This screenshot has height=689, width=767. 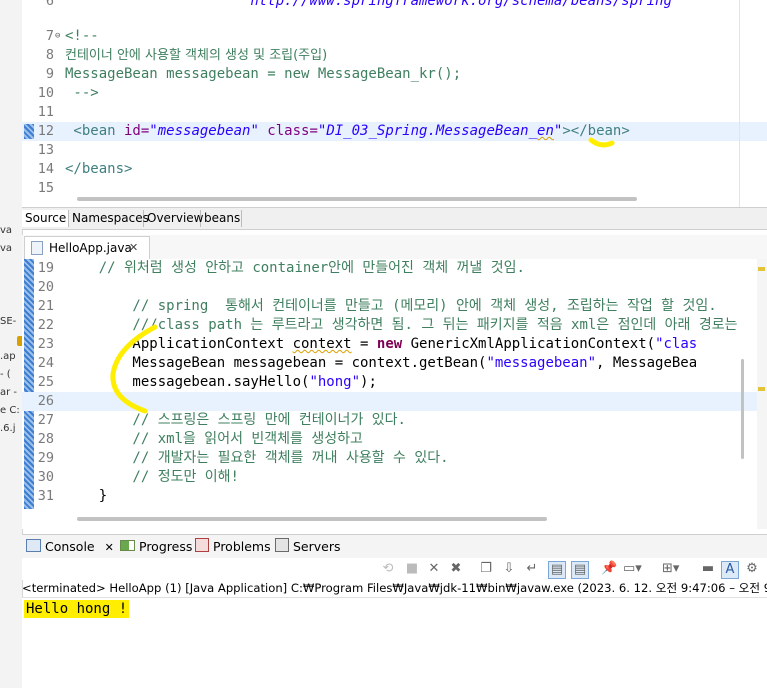 What do you see at coordinates (85, 169) in the screenshot?
I see `code-line: 14 </beans>` at bounding box center [85, 169].